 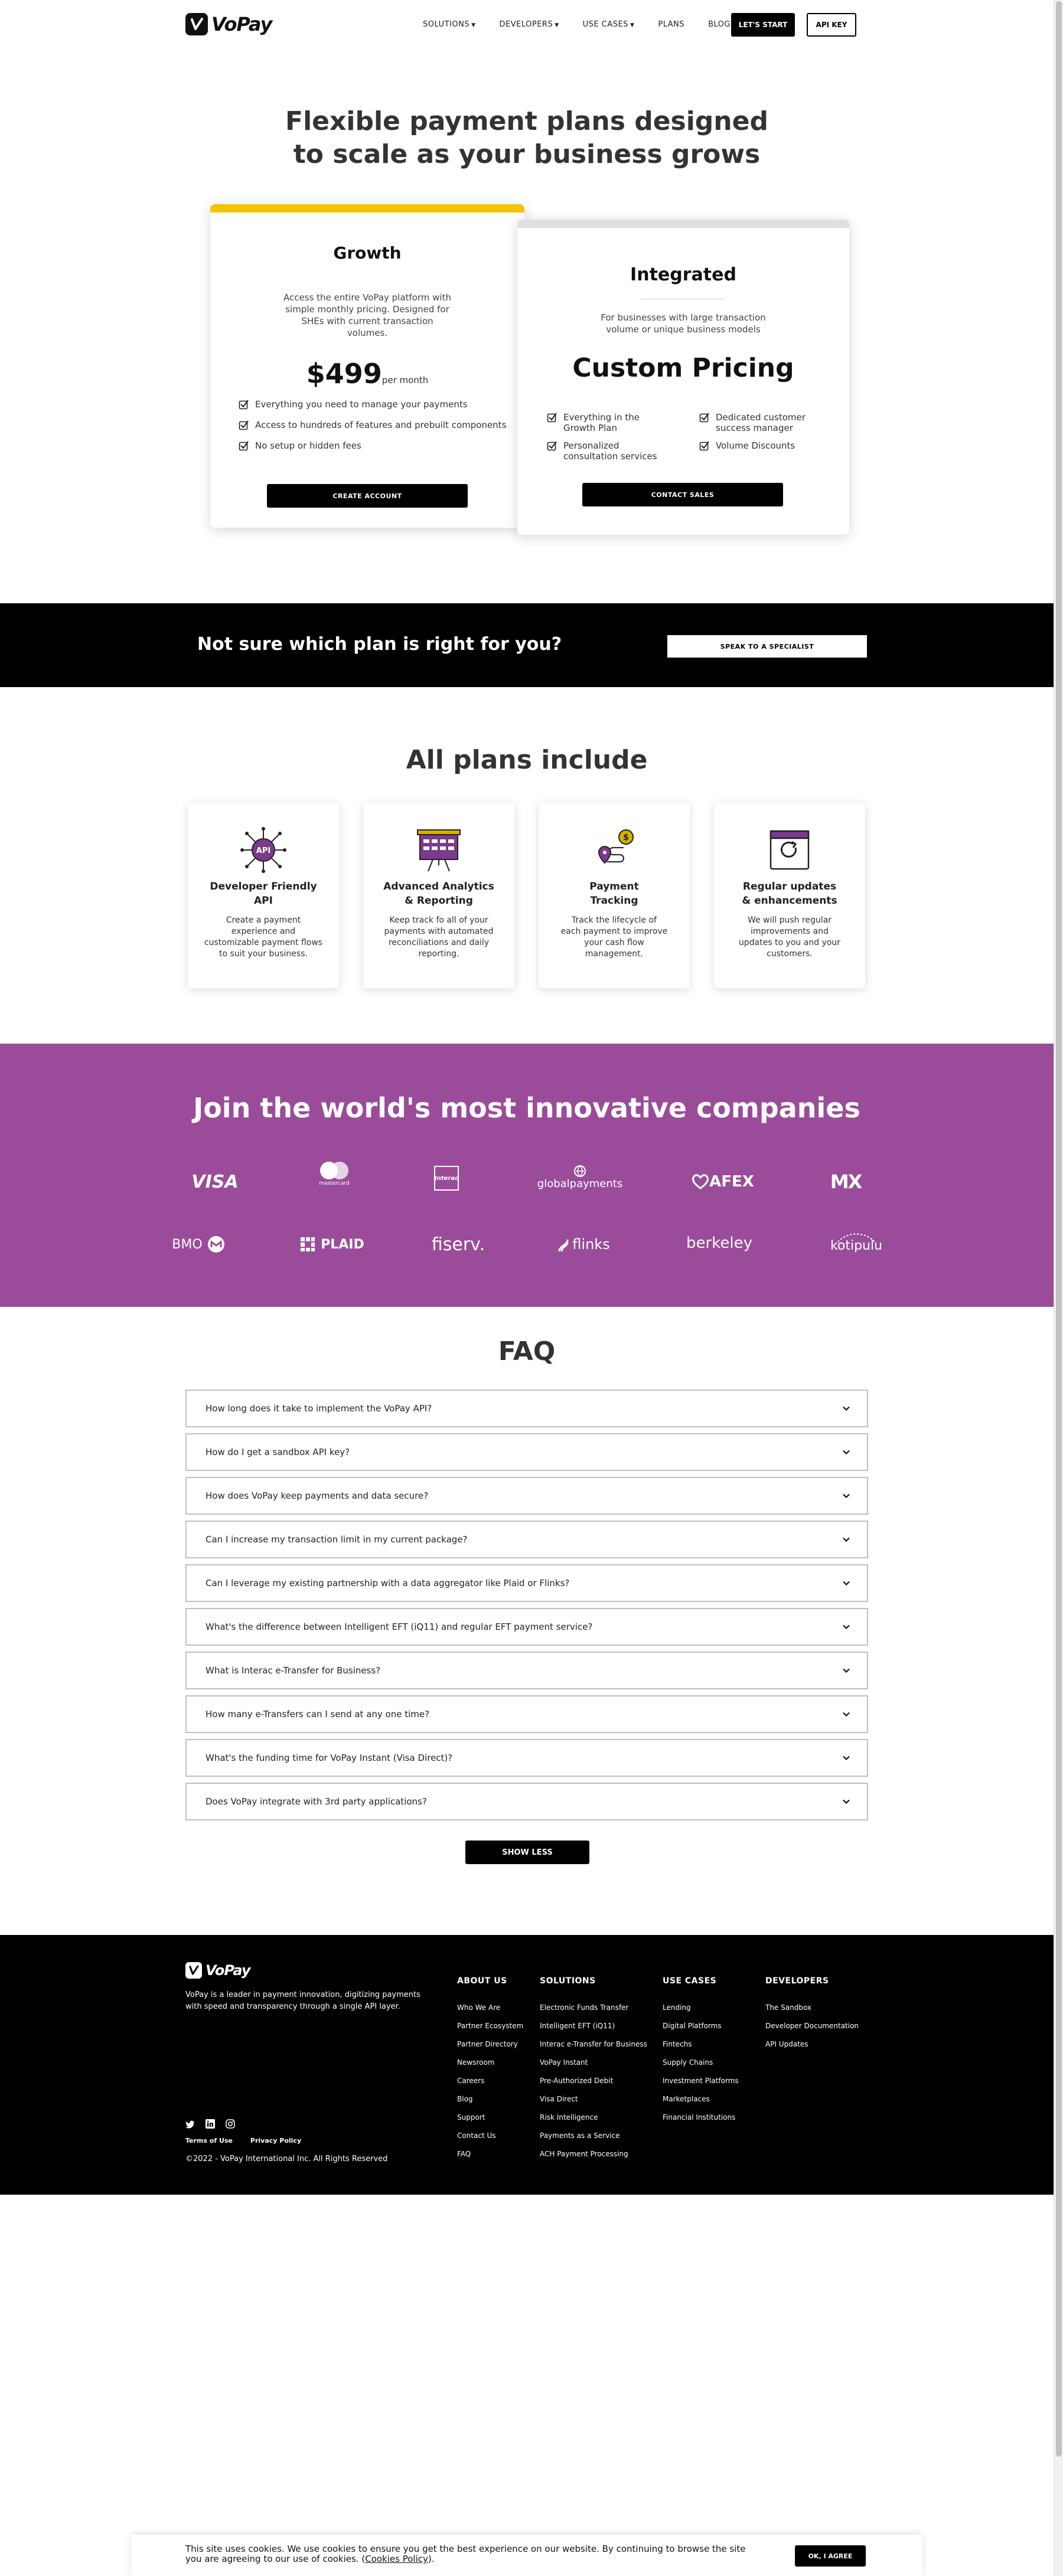 What do you see at coordinates (593, 2136) in the screenshot?
I see `footer-link: Payments as a Service` at bounding box center [593, 2136].